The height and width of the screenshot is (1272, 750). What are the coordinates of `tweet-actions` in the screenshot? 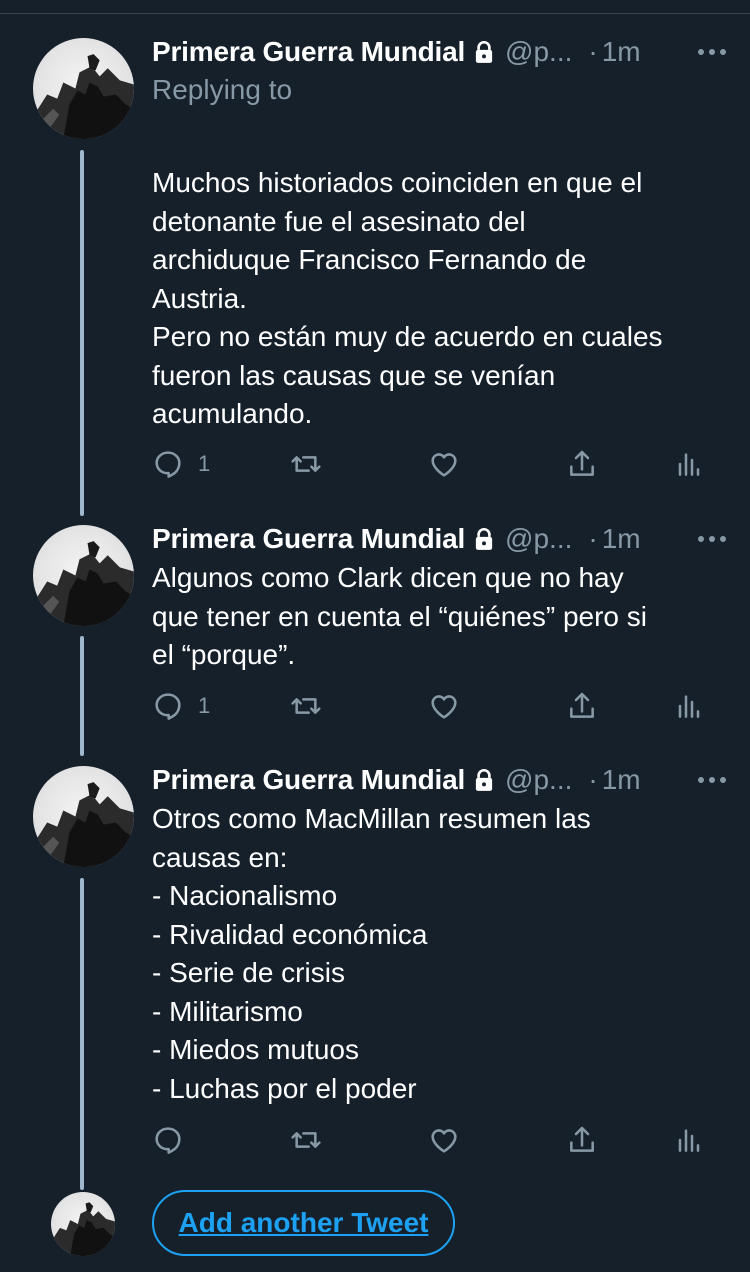 It's located at (432, 1140).